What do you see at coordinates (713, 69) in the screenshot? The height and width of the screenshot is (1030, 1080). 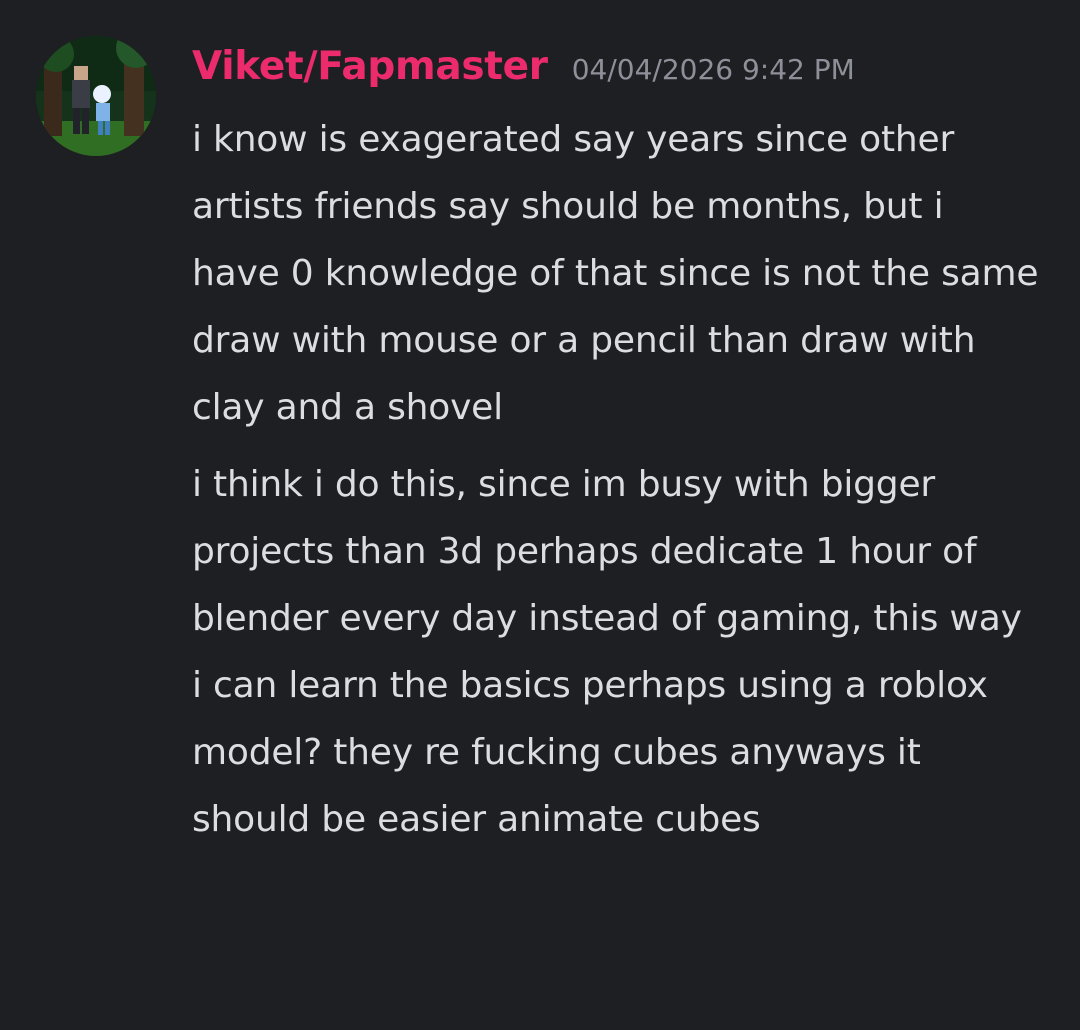 I see `message-timestamp: 04/04/2026 9:42 PM` at bounding box center [713, 69].